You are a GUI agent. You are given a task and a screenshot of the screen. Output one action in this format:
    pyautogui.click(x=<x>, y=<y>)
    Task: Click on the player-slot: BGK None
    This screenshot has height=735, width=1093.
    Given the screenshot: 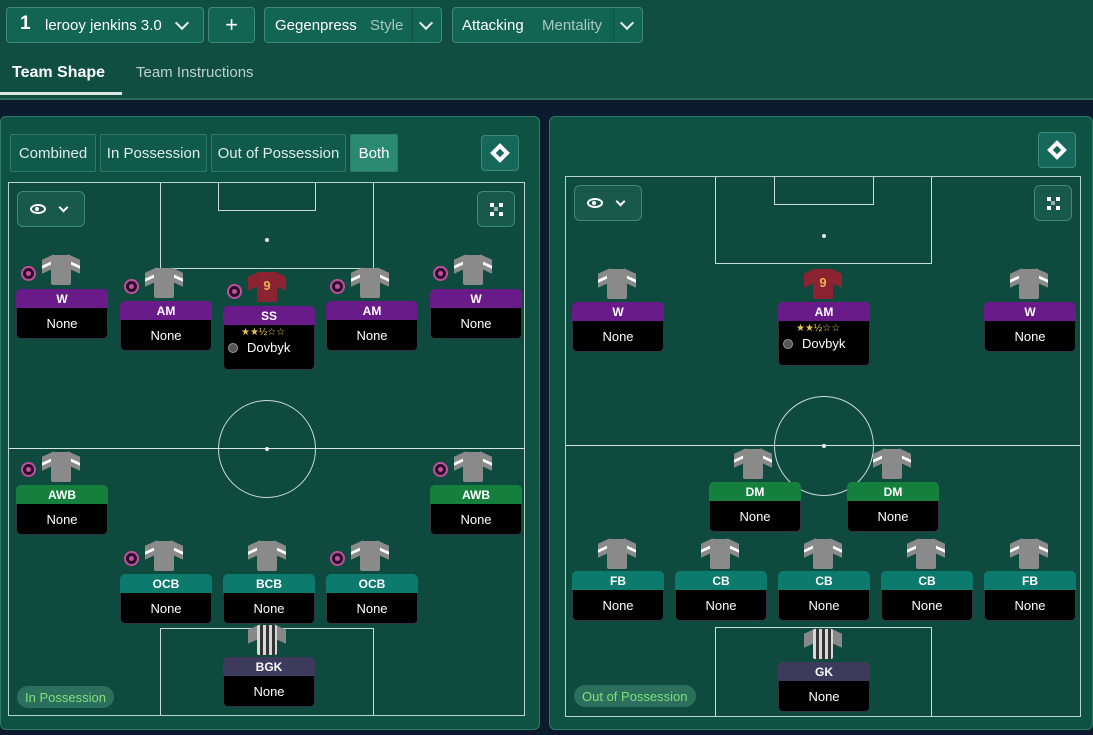 What is the action you would take?
    pyautogui.click(x=269, y=682)
    